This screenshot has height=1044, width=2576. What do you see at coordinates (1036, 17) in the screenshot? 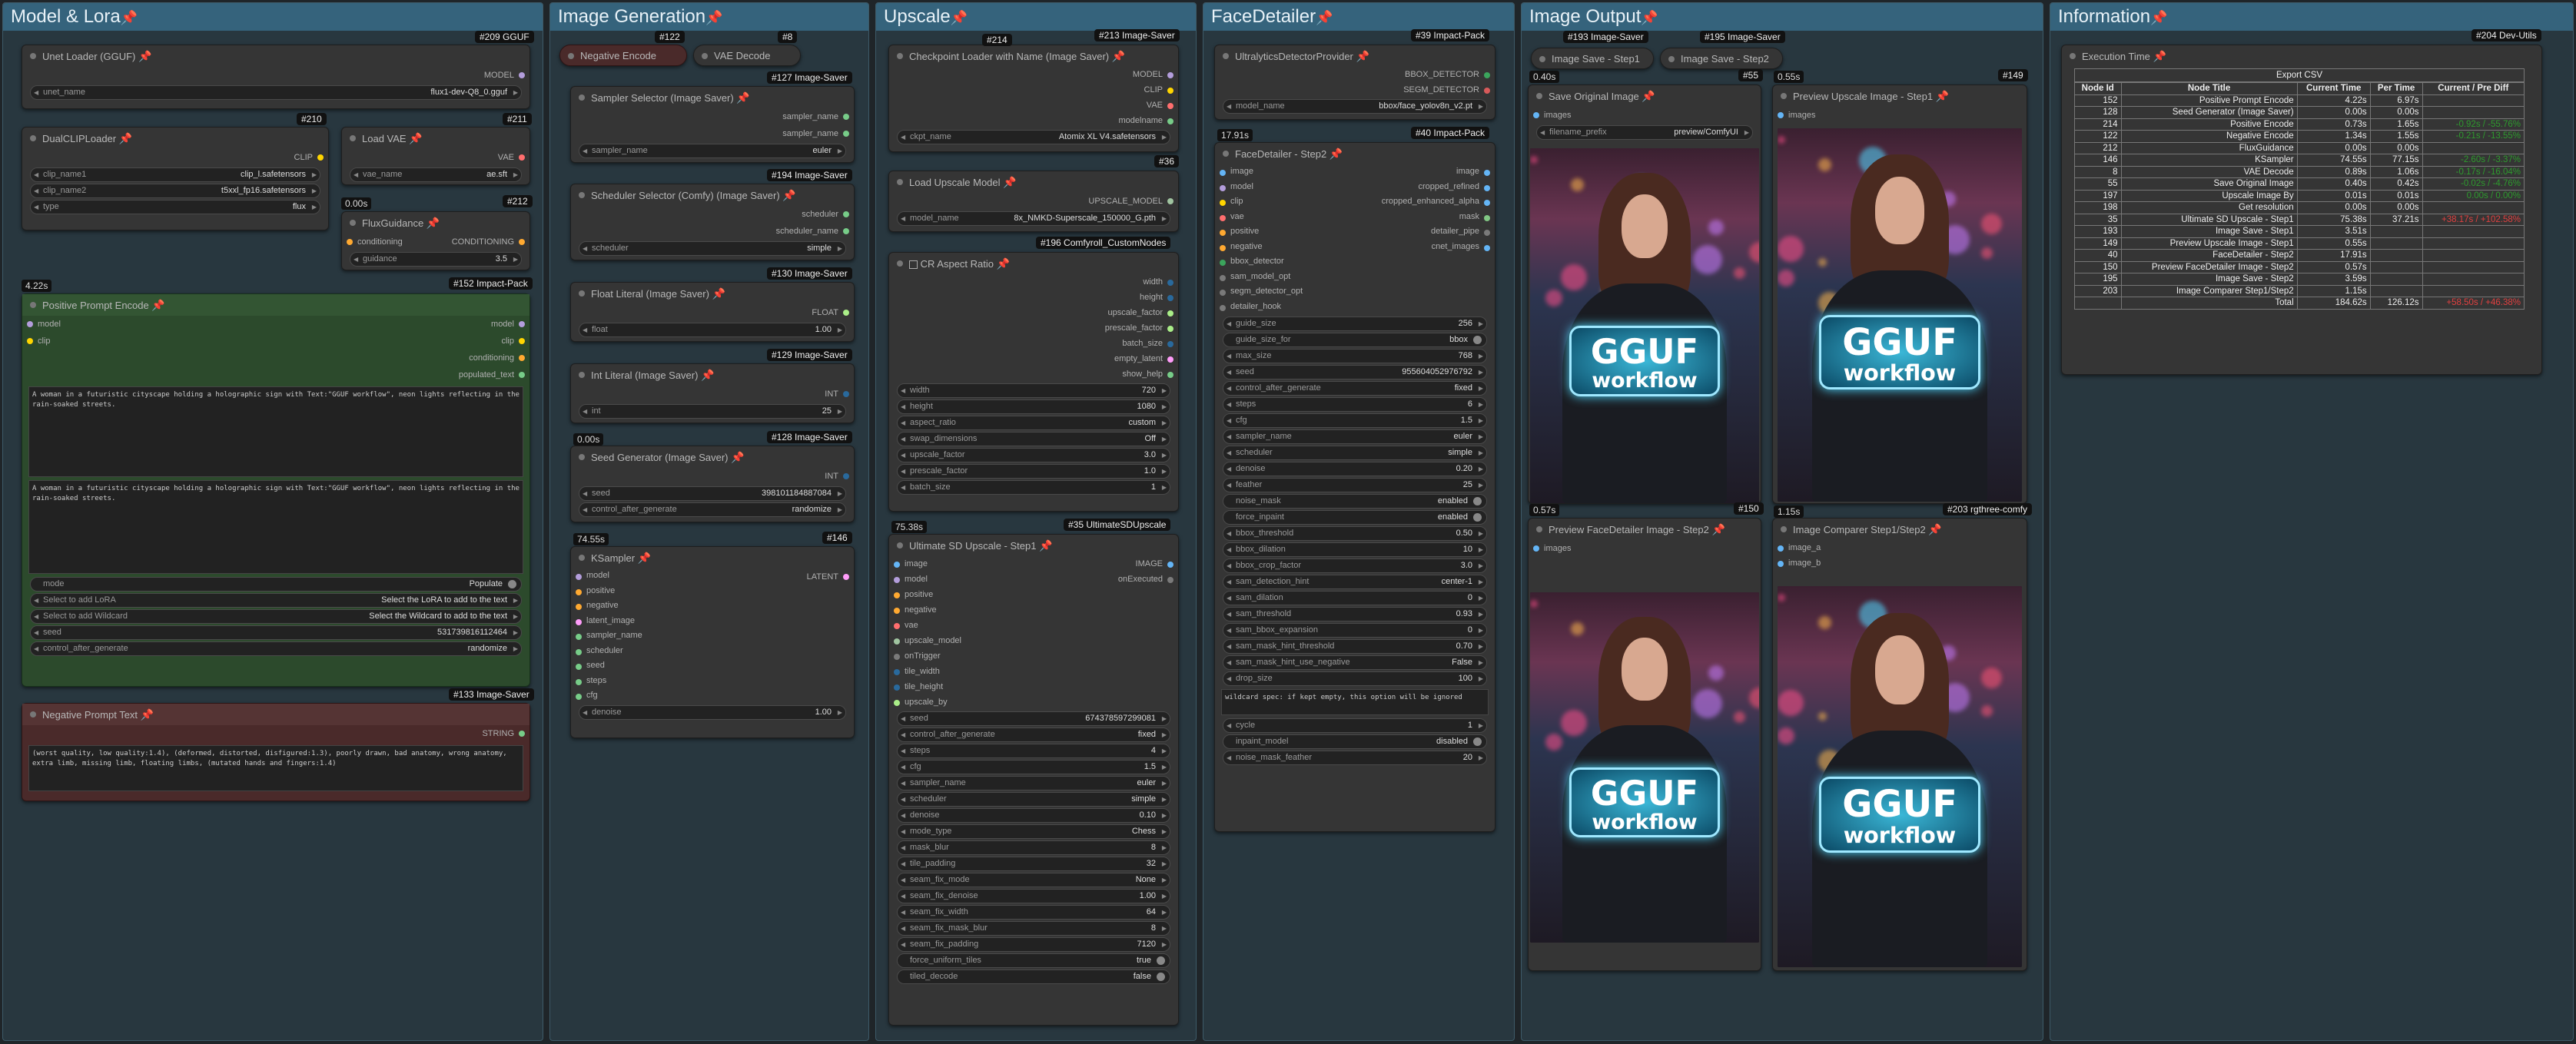
I see `group-title: Upscale📌` at bounding box center [1036, 17].